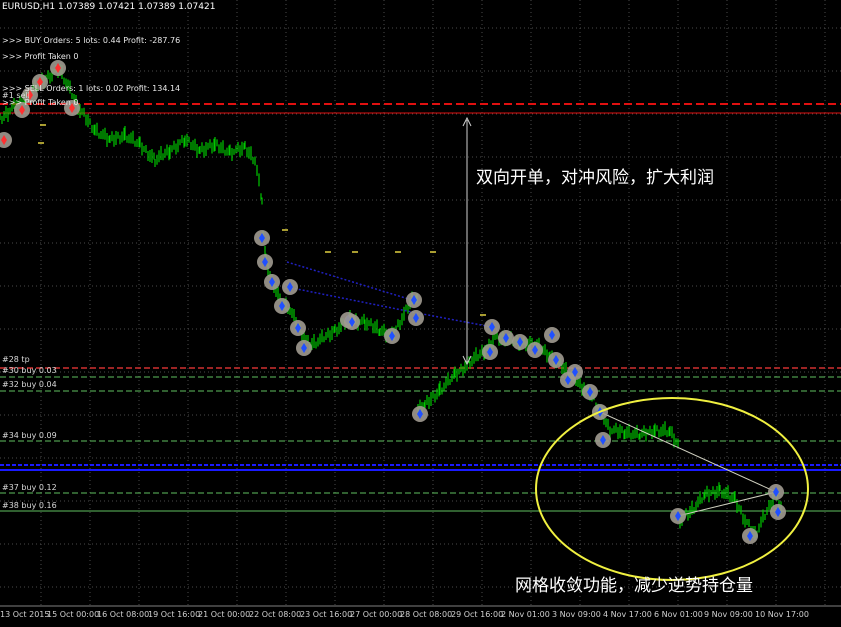 The height and width of the screenshot is (627, 841). What do you see at coordinates (29, 370) in the screenshot?
I see `level-label-buy30: #30 buy 0.03` at bounding box center [29, 370].